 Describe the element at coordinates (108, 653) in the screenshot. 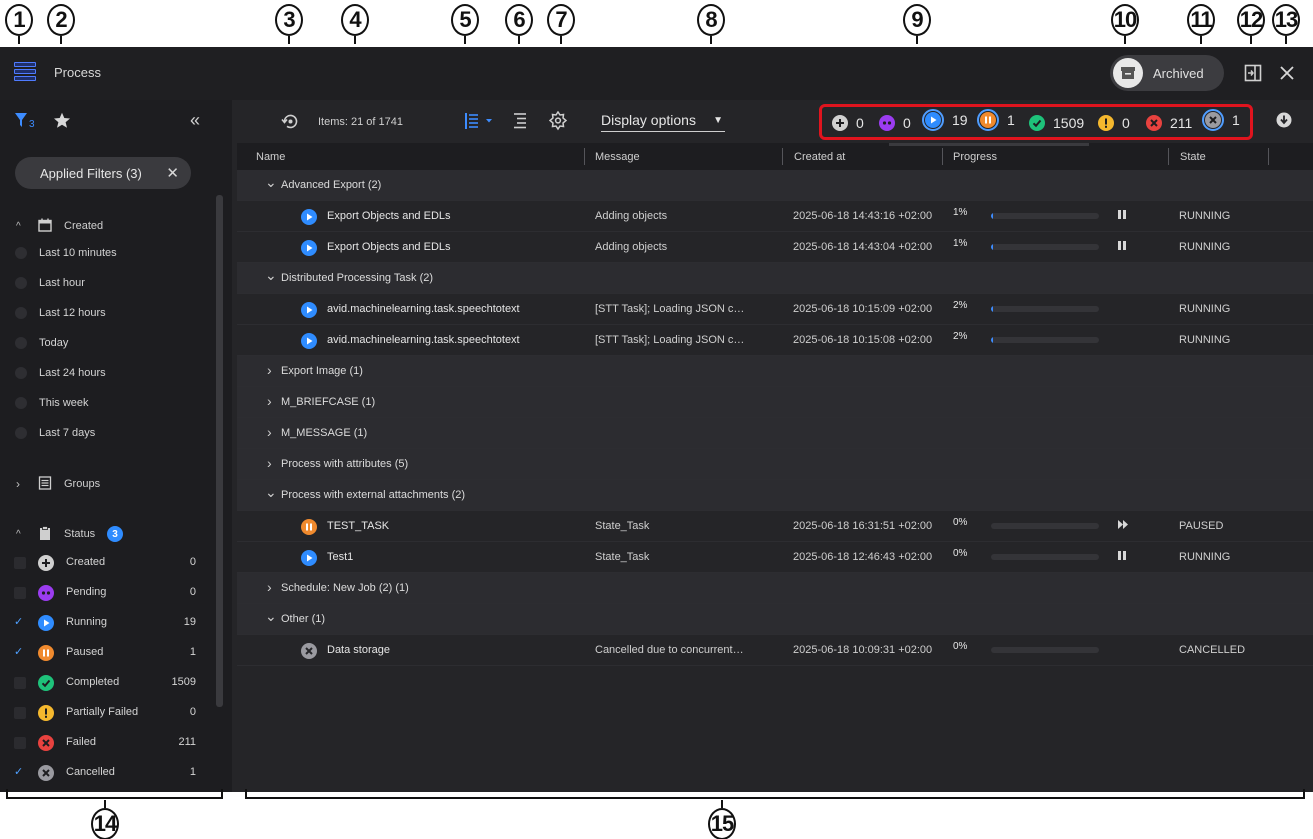

I see `status-filter-paused: ✓ Paused 1` at that location.